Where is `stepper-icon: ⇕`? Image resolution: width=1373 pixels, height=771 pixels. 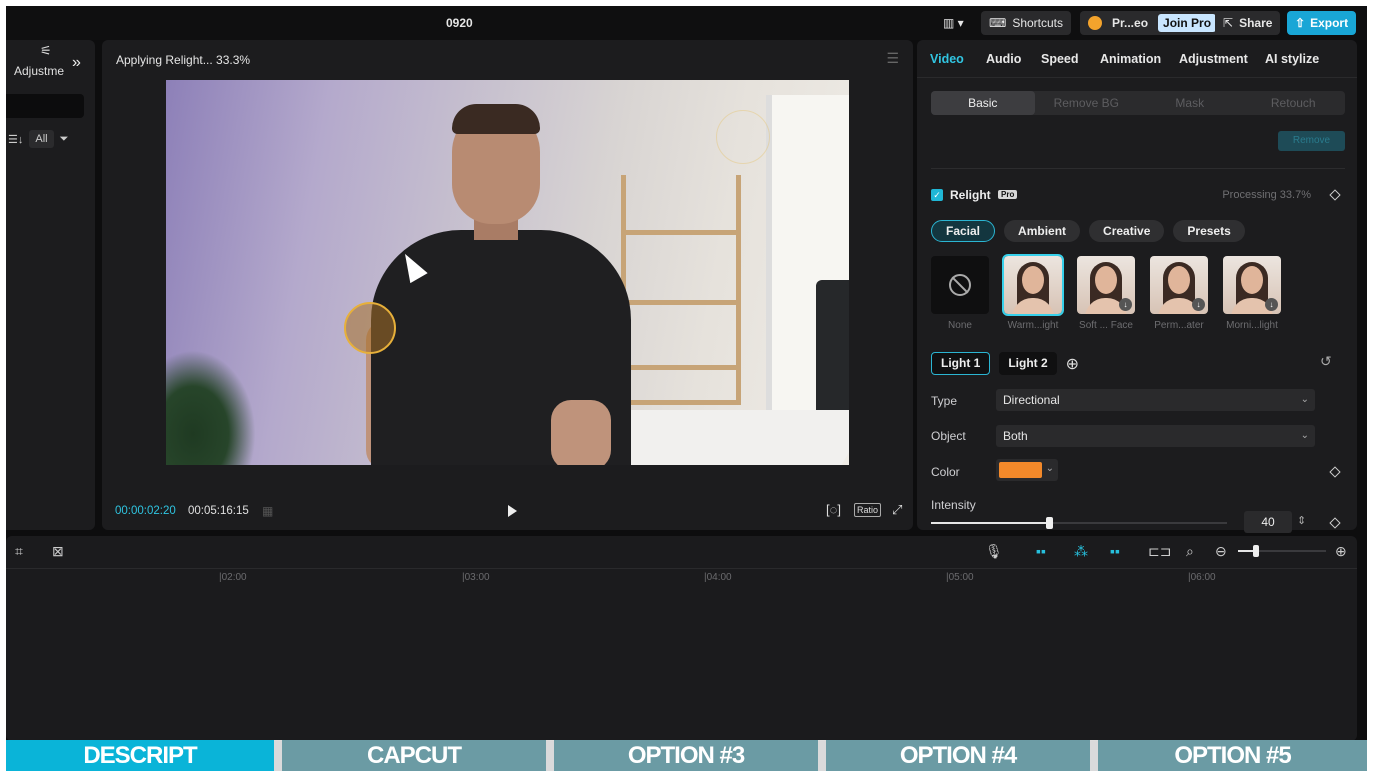
stepper-icon: ⇕ is located at coordinates (1301, 520).